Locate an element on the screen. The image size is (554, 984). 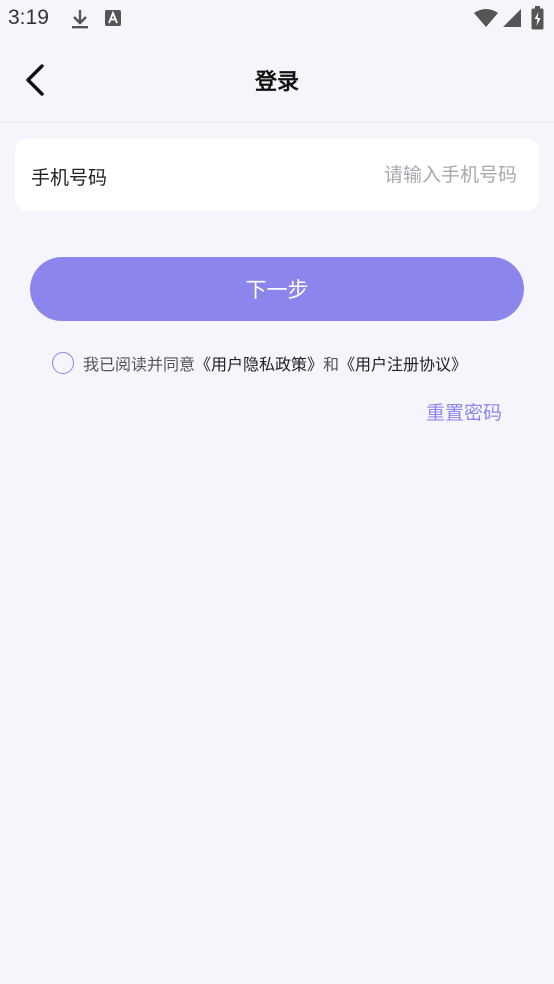
phone-input is located at coordinates (336, 175).